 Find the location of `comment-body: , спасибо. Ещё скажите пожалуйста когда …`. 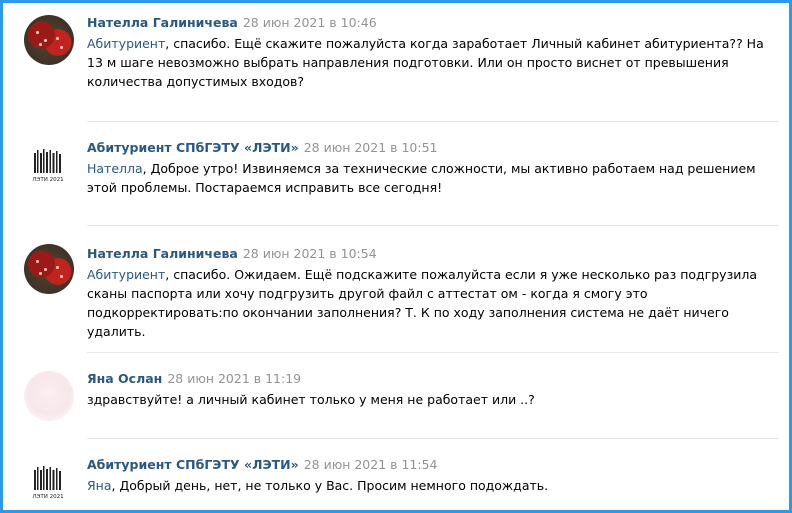

comment-body: , спасибо. Ещё скажите пожалуйста когда … is located at coordinates (425, 62).